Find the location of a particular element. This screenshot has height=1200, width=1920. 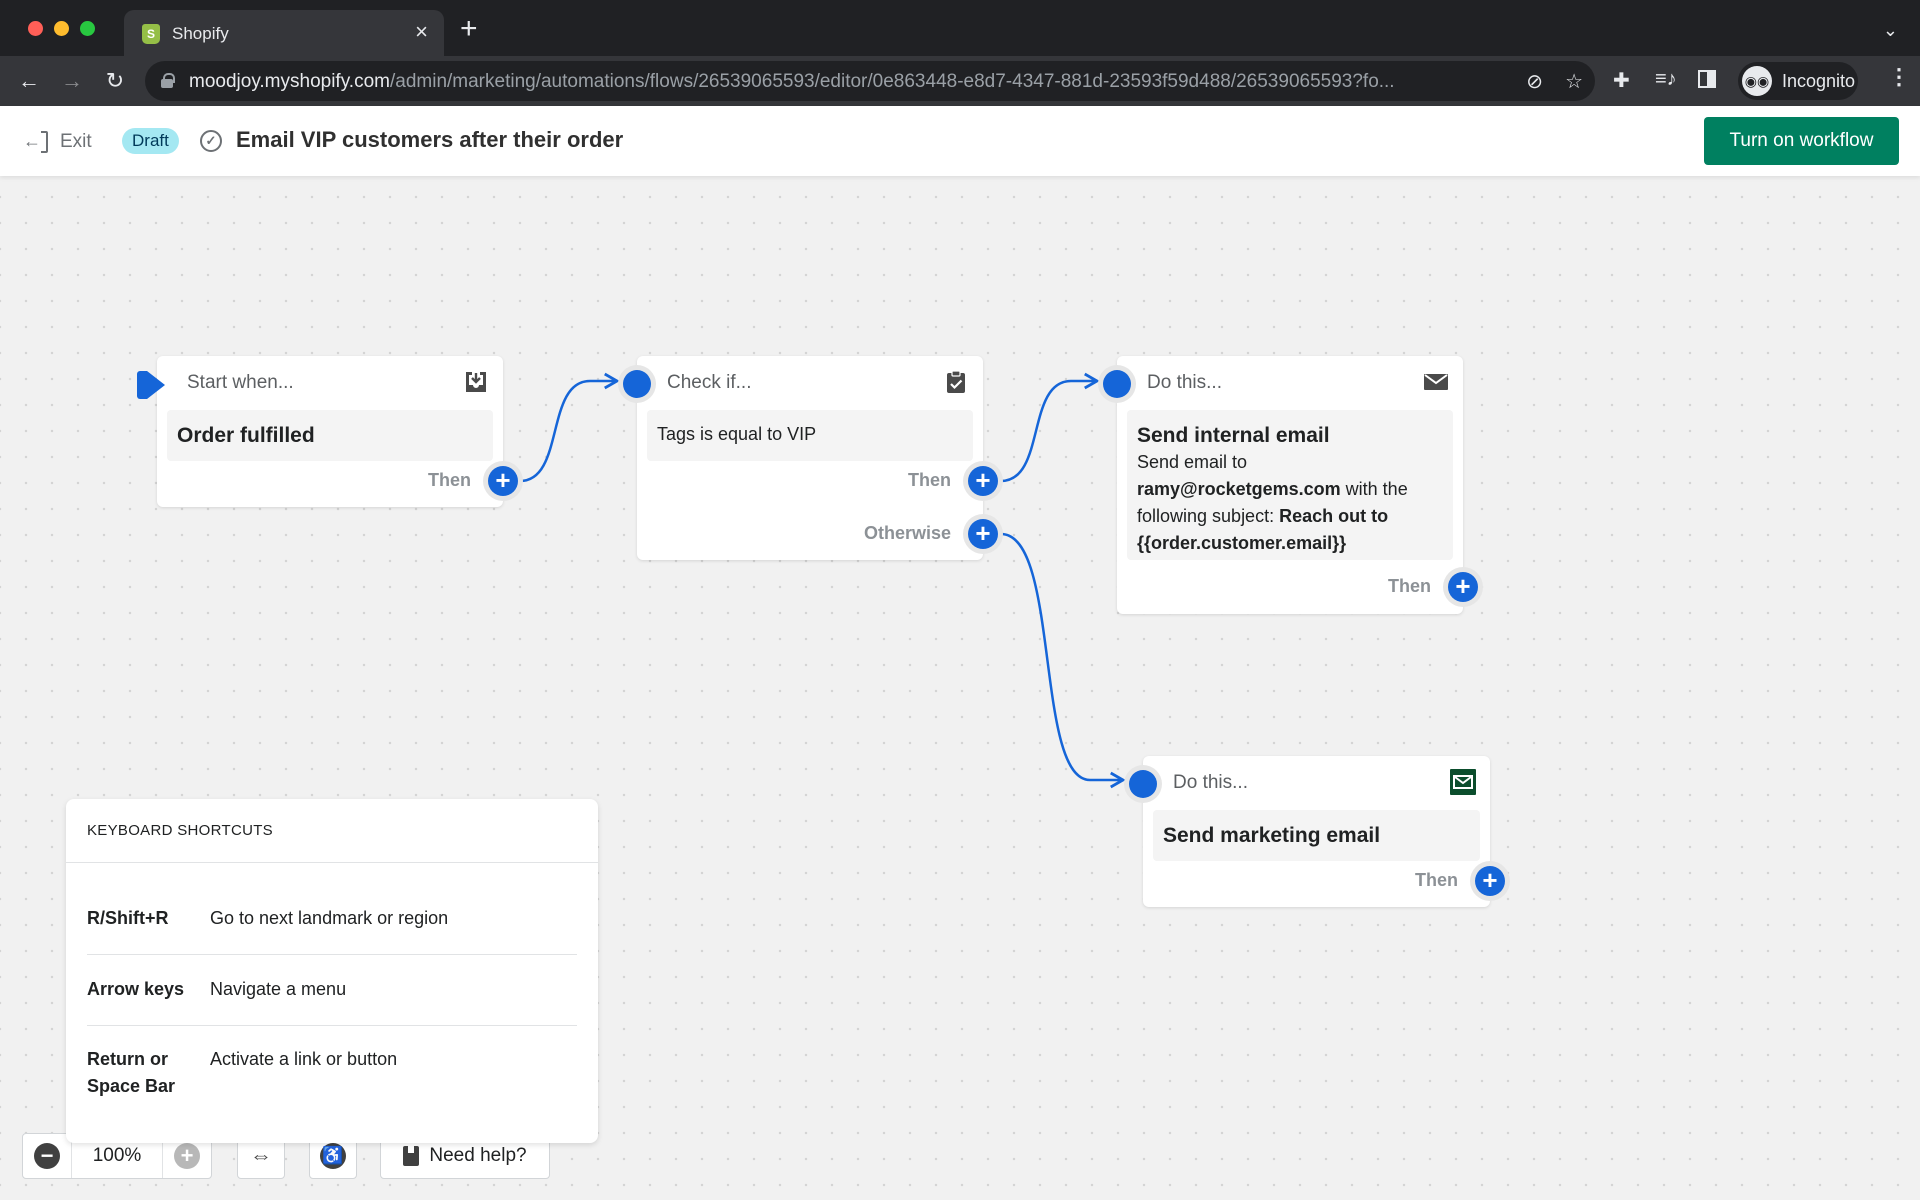

exit-button: Exit is located at coordinates (57, 142).